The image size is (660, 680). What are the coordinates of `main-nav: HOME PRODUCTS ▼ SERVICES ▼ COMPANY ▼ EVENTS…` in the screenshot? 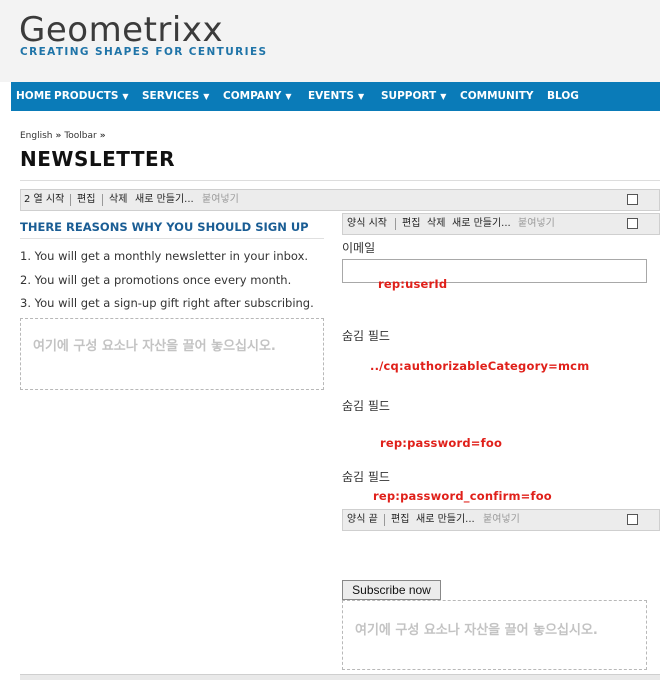 It's located at (335, 96).